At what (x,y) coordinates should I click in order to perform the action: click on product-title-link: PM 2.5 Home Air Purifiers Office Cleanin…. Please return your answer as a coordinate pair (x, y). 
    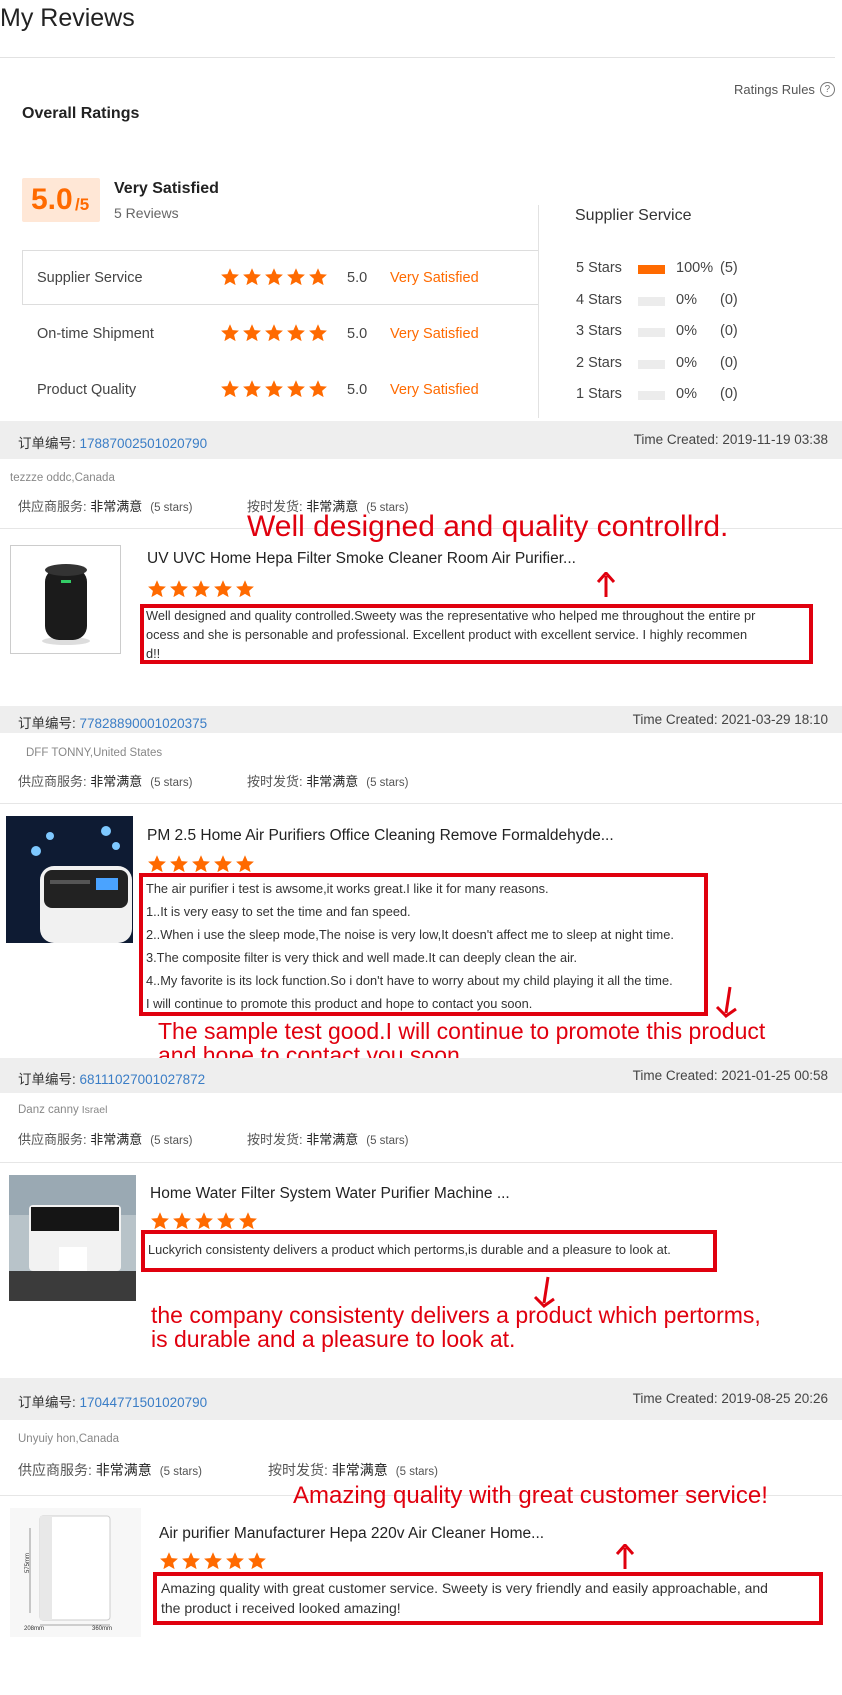
    Looking at the image, I should click on (380, 836).